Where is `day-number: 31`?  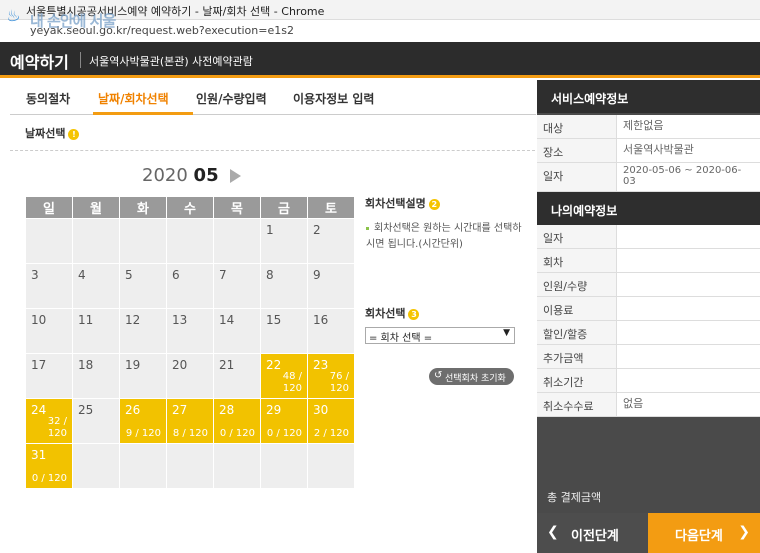 day-number: 31 is located at coordinates (39, 455).